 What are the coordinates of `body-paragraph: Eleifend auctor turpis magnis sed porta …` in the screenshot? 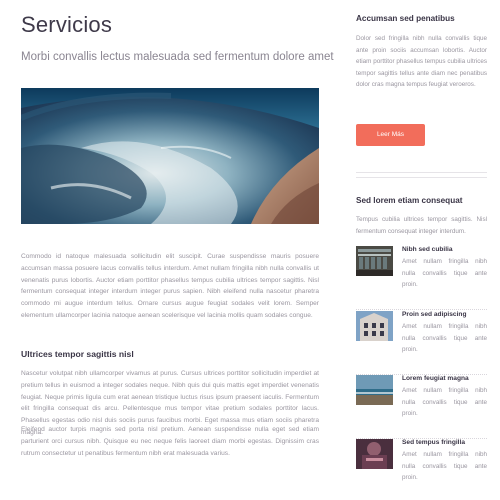 It's located at (170, 441).